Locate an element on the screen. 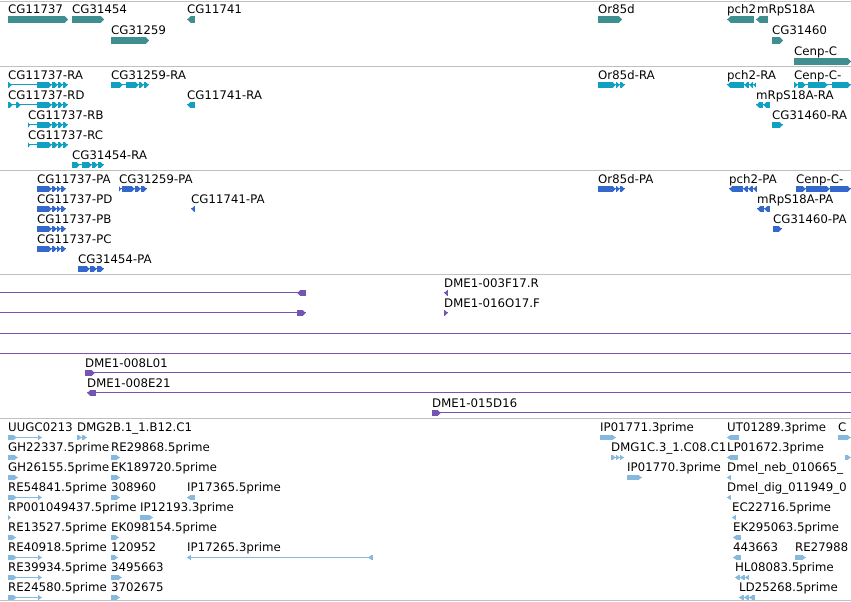 The height and width of the screenshot is (602, 851). gene-label: Cenp-C is located at coordinates (815, 50).